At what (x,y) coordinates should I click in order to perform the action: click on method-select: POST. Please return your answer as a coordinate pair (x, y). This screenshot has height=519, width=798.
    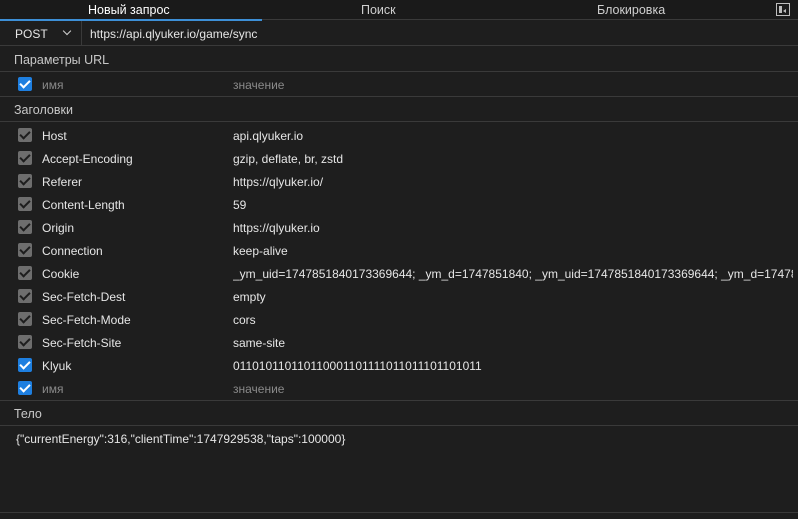
    Looking at the image, I should click on (41, 33).